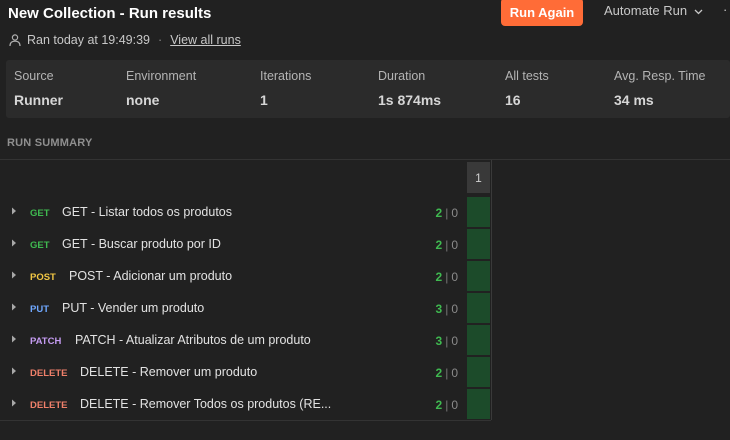 The image size is (730, 440). I want to click on request-name: PUT - Vender um produto, so click(133, 308).